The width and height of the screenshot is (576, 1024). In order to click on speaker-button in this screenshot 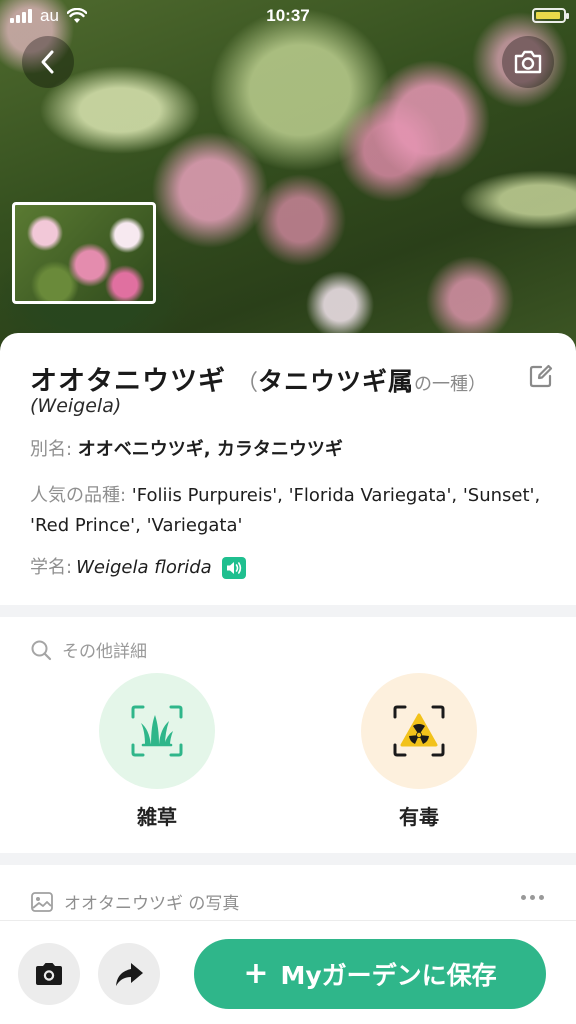, I will do `click(233, 568)`.